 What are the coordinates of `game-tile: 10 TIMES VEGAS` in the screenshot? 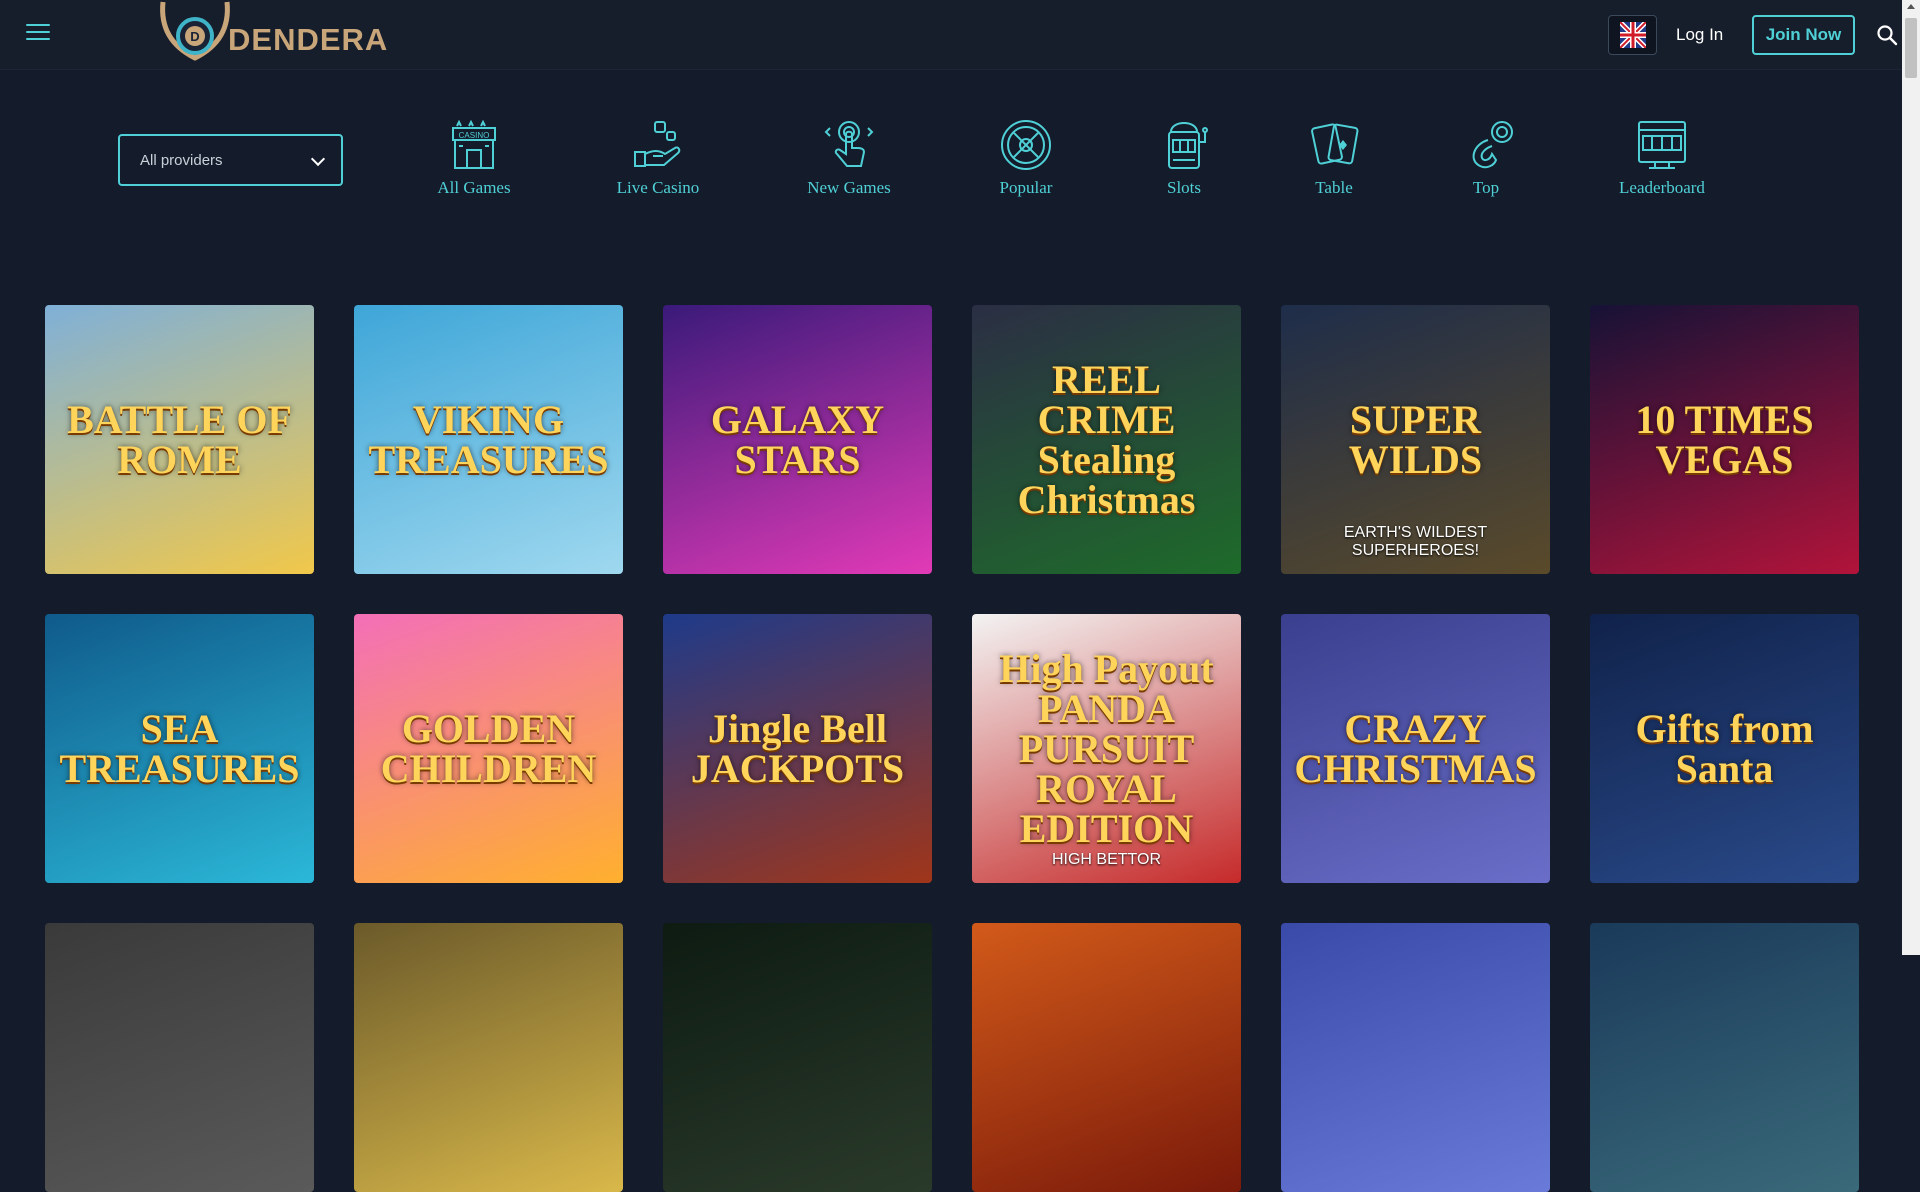 It's located at (1724, 439).